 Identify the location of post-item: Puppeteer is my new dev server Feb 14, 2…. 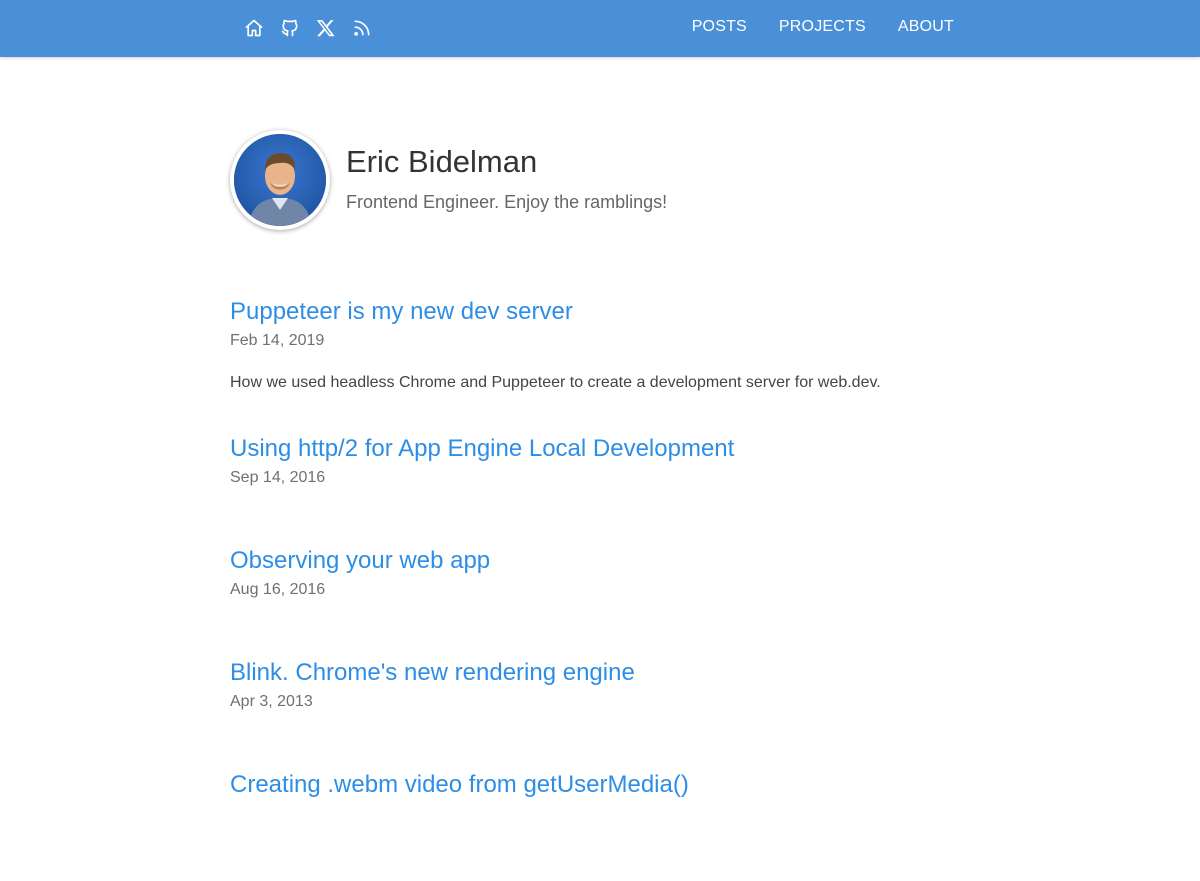
(610, 364).